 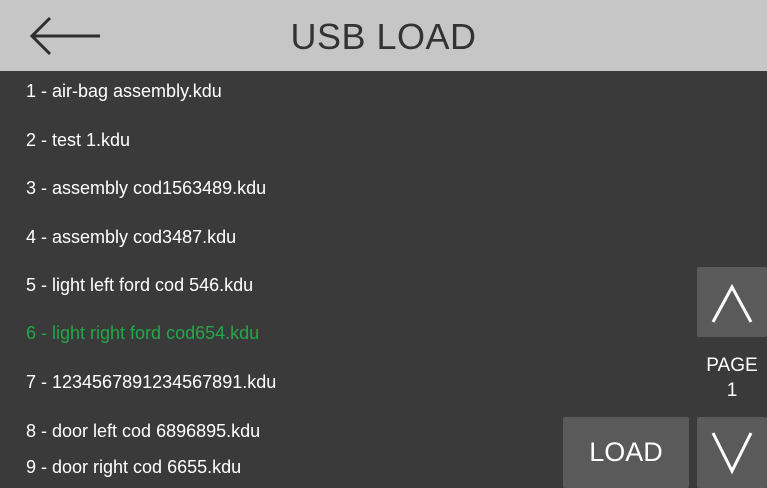 I want to click on file-item-6: 6 - light right ford cod654.kdu, so click(x=142, y=333).